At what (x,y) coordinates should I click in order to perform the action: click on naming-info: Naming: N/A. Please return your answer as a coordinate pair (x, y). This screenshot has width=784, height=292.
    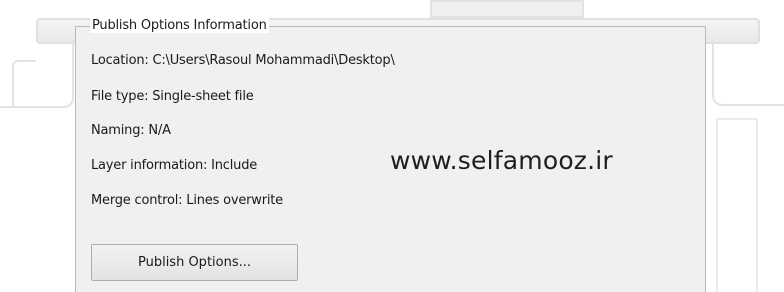
    Looking at the image, I should click on (131, 130).